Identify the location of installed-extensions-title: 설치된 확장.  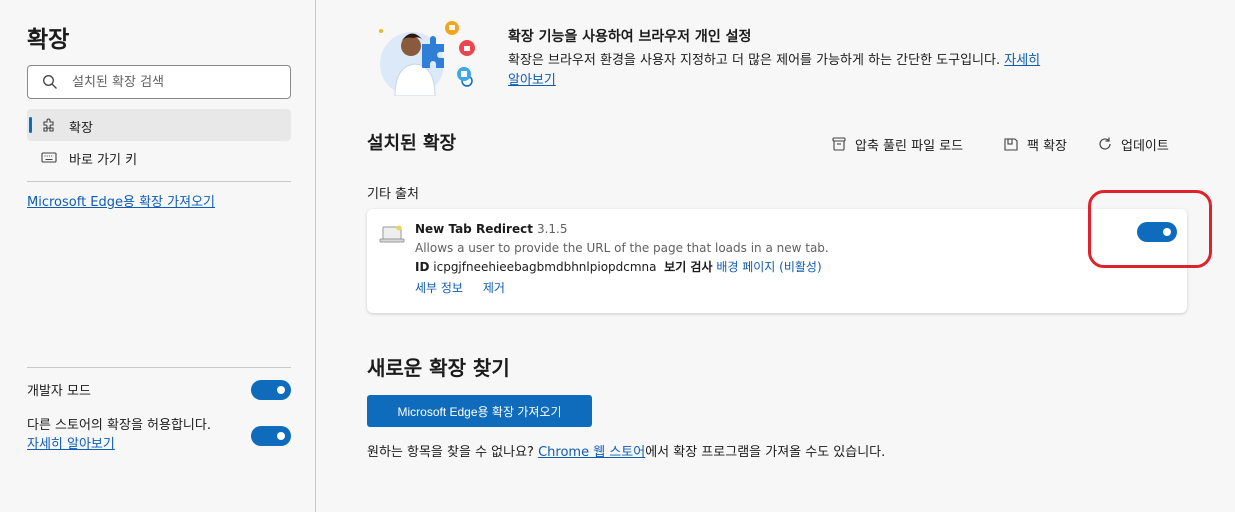
(412, 143).